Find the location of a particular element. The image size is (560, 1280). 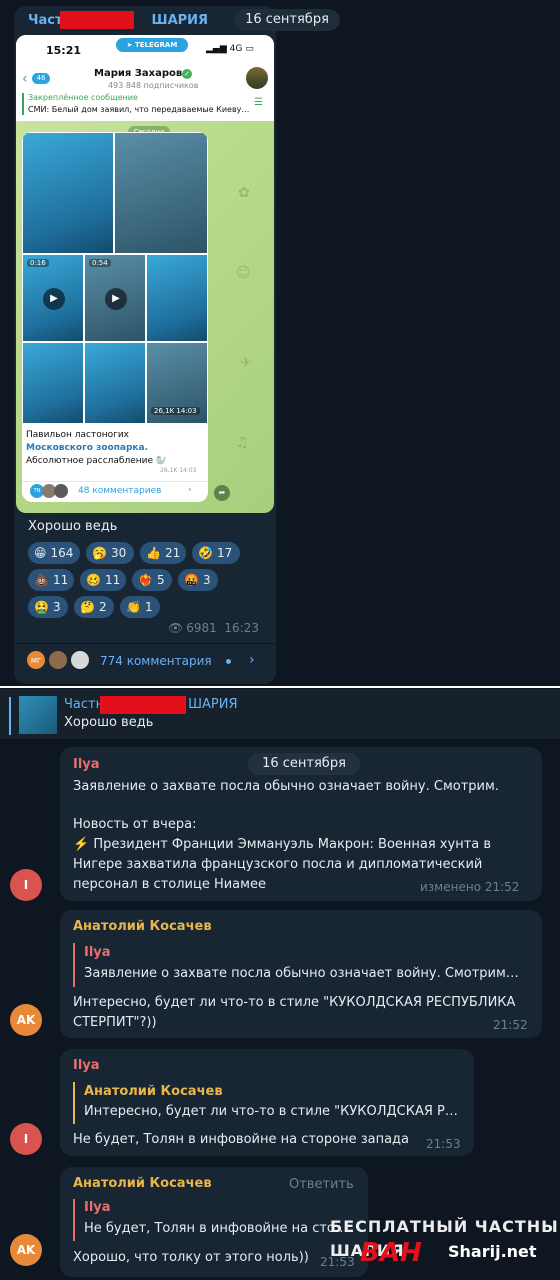

doodle-icon: ✿ is located at coordinates (244, 193).